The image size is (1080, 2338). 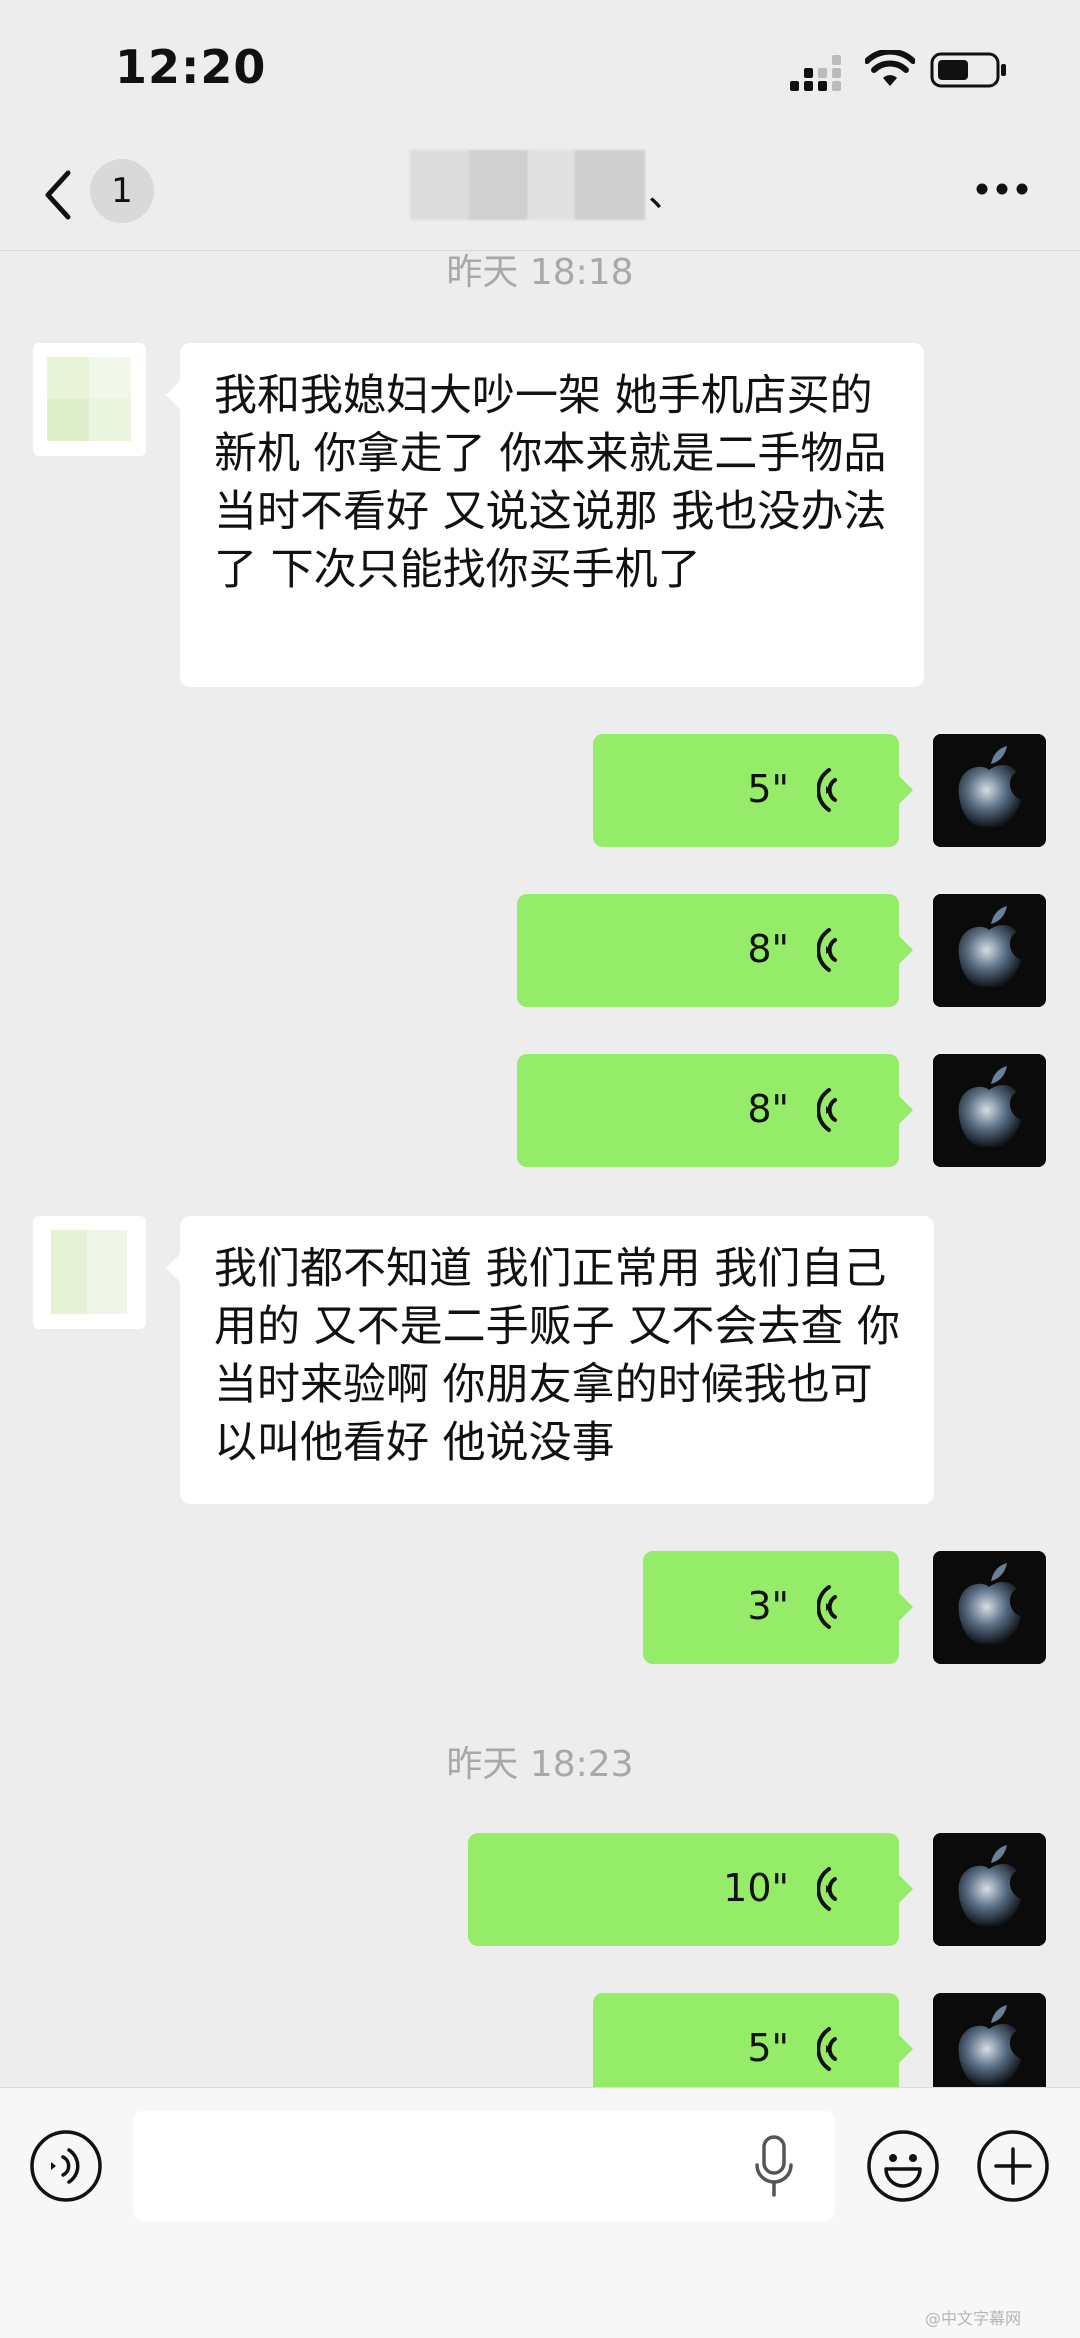 I want to click on voice-mode-icon, so click(x=66, y=2166).